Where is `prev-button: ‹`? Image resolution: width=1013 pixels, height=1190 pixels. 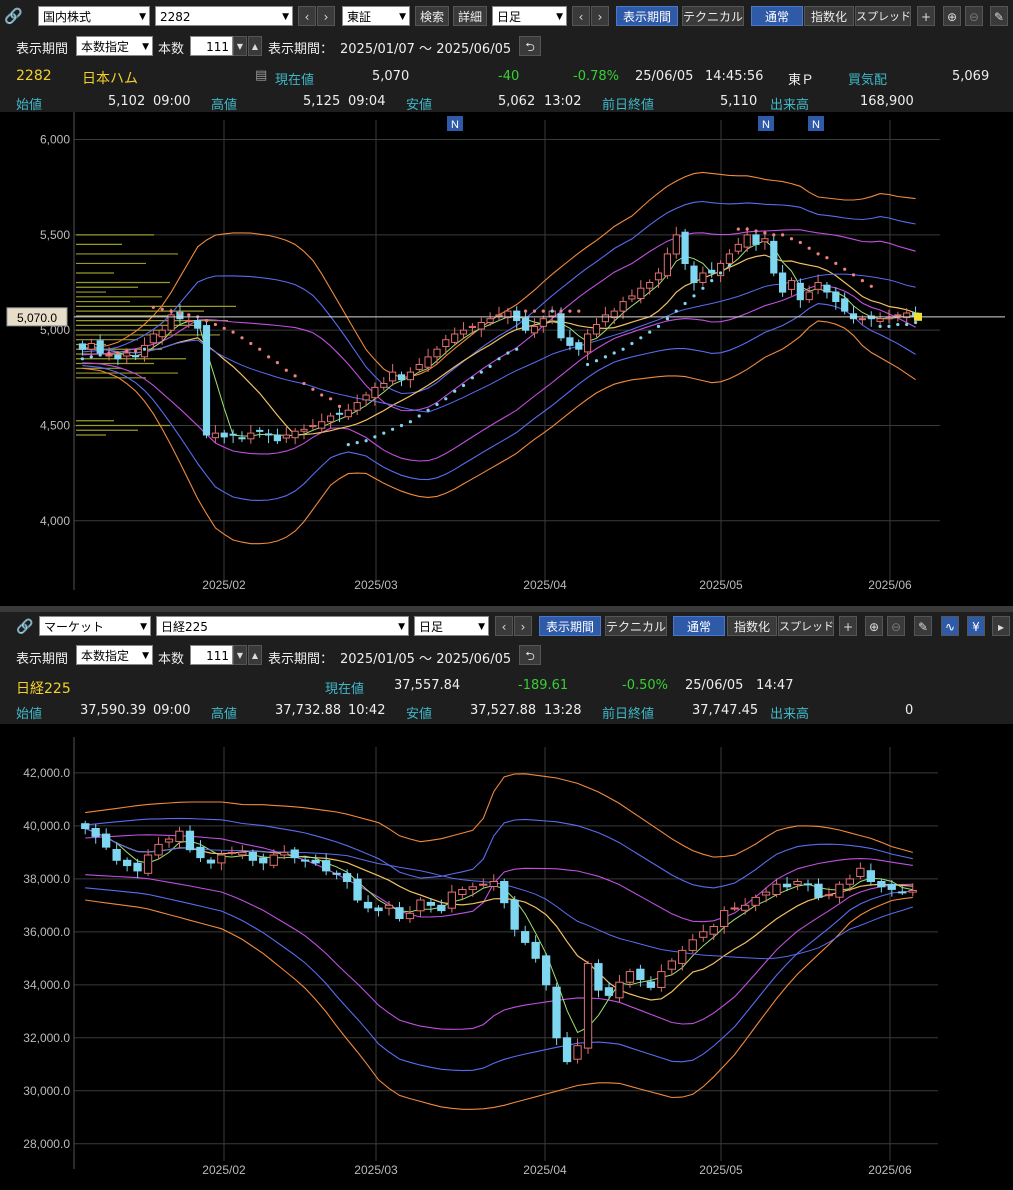
prev-button: ‹ is located at coordinates (307, 16).